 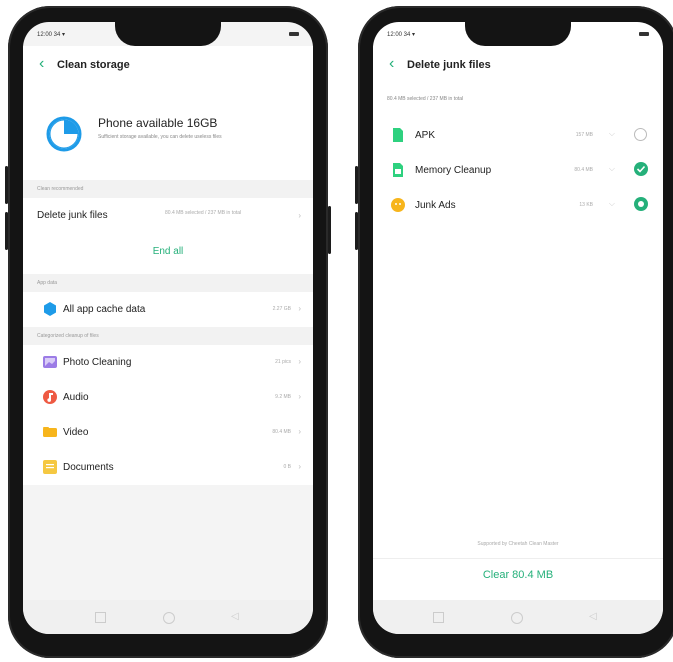 What do you see at coordinates (641, 204) in the screenshot?
I see `junk-ads-checkbox` at bounding box center [641, 204].